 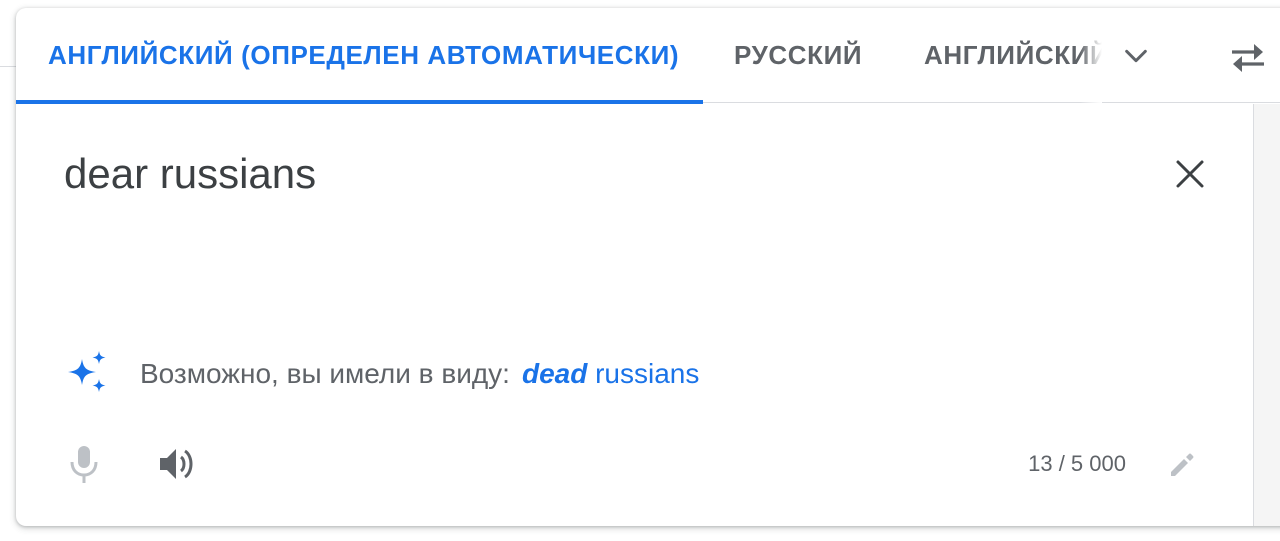 What do you see at coordinates (1136, 56) in the screenshot?
I see `chevron-down-icon` at bounding box center [1136, 56].